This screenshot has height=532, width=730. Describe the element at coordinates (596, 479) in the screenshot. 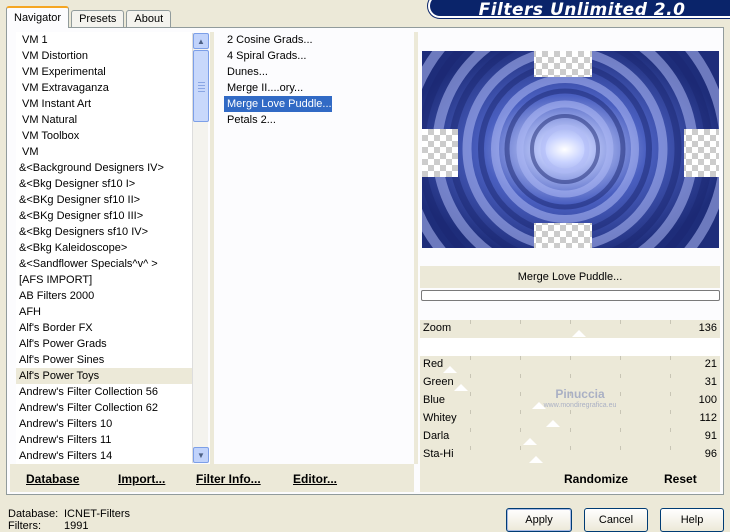

I see `randomize-button: Randomize` at that location.